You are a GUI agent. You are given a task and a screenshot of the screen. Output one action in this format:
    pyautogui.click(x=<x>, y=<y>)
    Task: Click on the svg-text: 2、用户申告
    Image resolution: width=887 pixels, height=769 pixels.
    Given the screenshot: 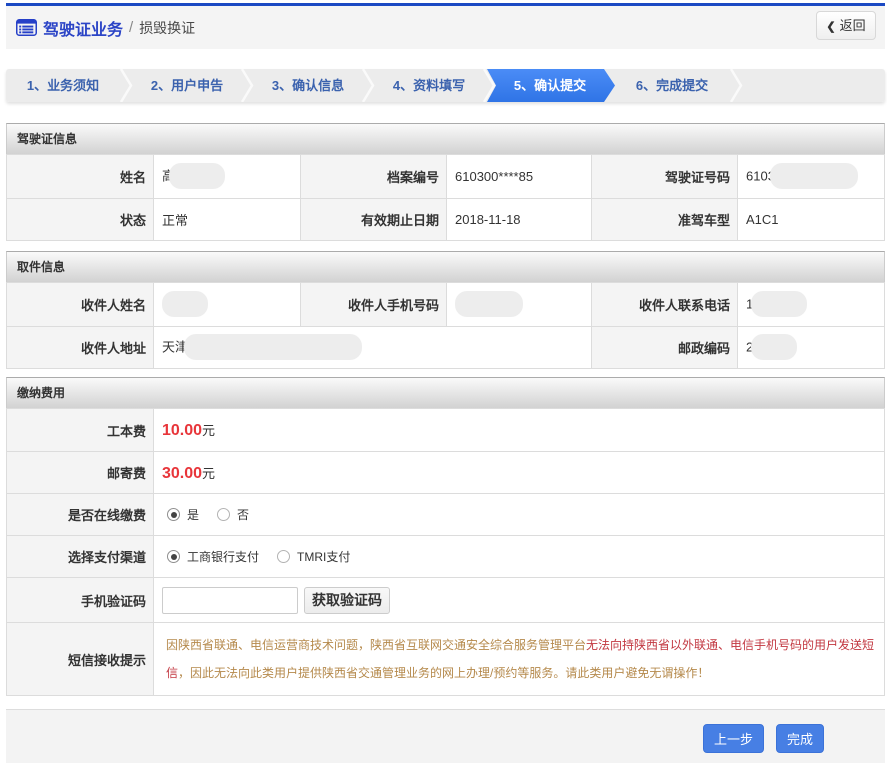 What is the action you would take?
    pyautogui.click(x=187, y=85)
    